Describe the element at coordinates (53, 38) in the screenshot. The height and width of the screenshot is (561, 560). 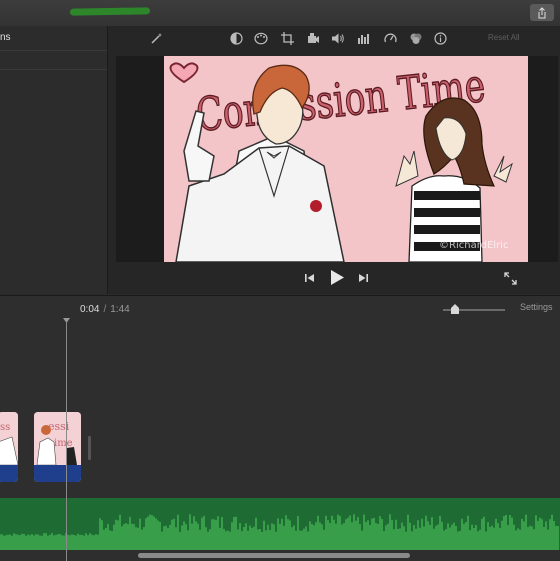
I see `browser-tab: ns` at that location.